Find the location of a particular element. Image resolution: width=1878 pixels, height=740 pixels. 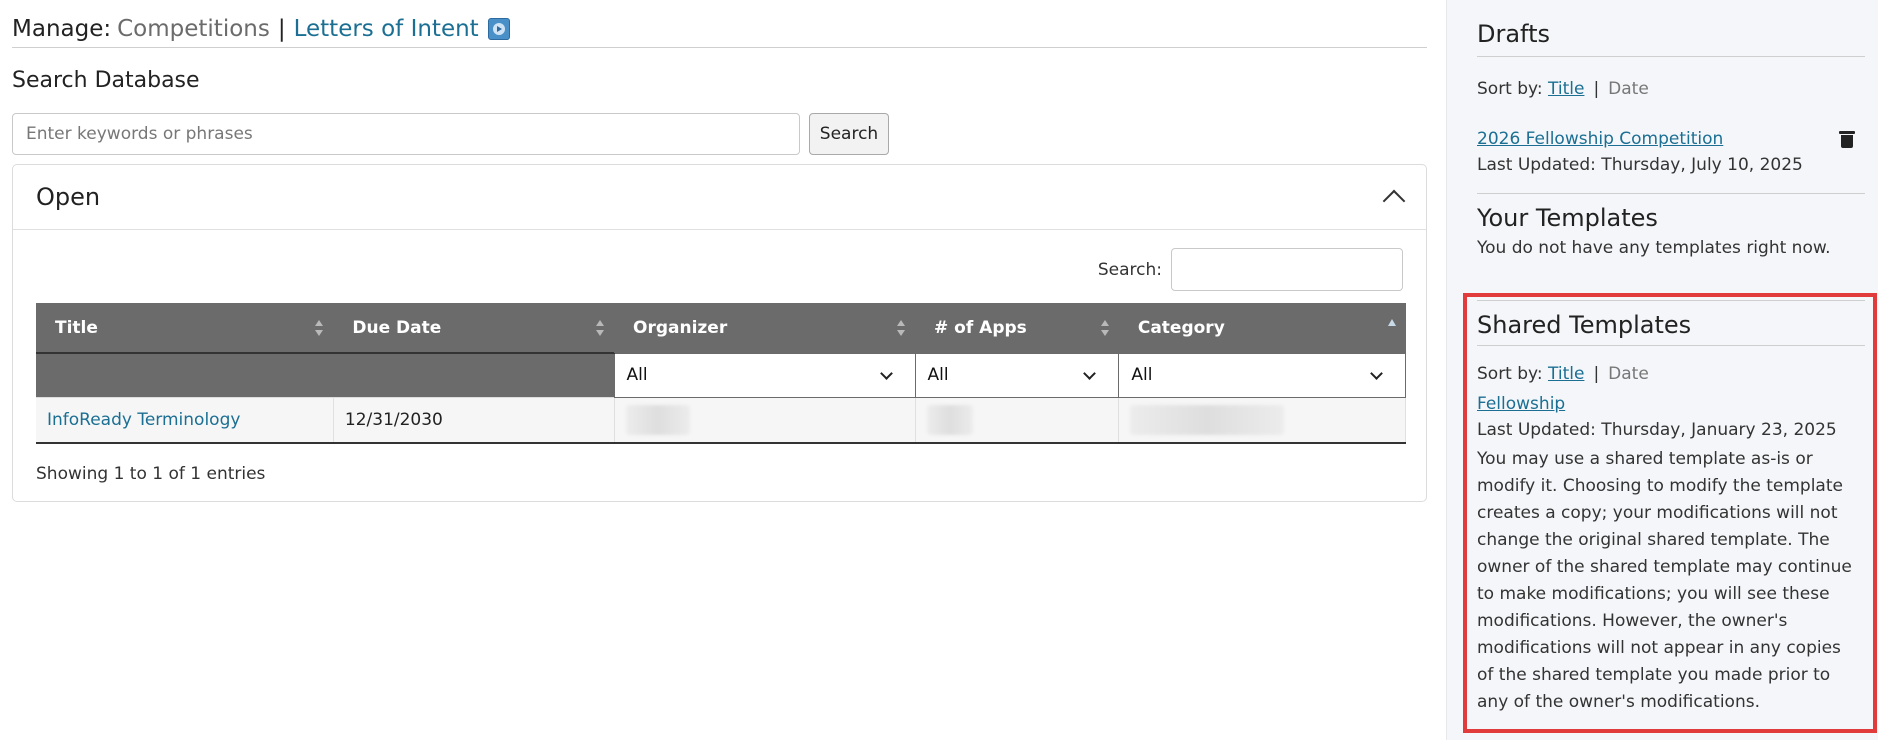

keyword-search-input is located at coordinates (406, 134).